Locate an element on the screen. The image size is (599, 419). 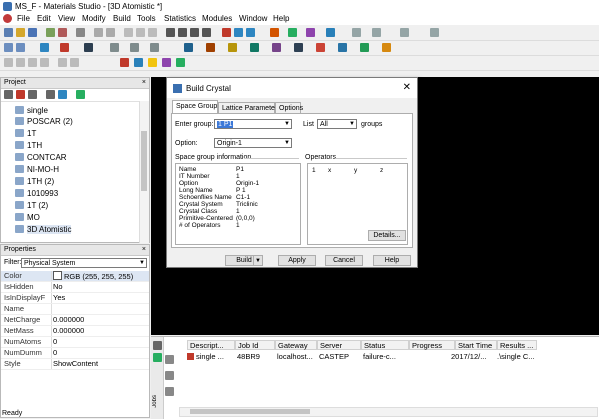
menu-file: File is located at coordinates (23, 18).